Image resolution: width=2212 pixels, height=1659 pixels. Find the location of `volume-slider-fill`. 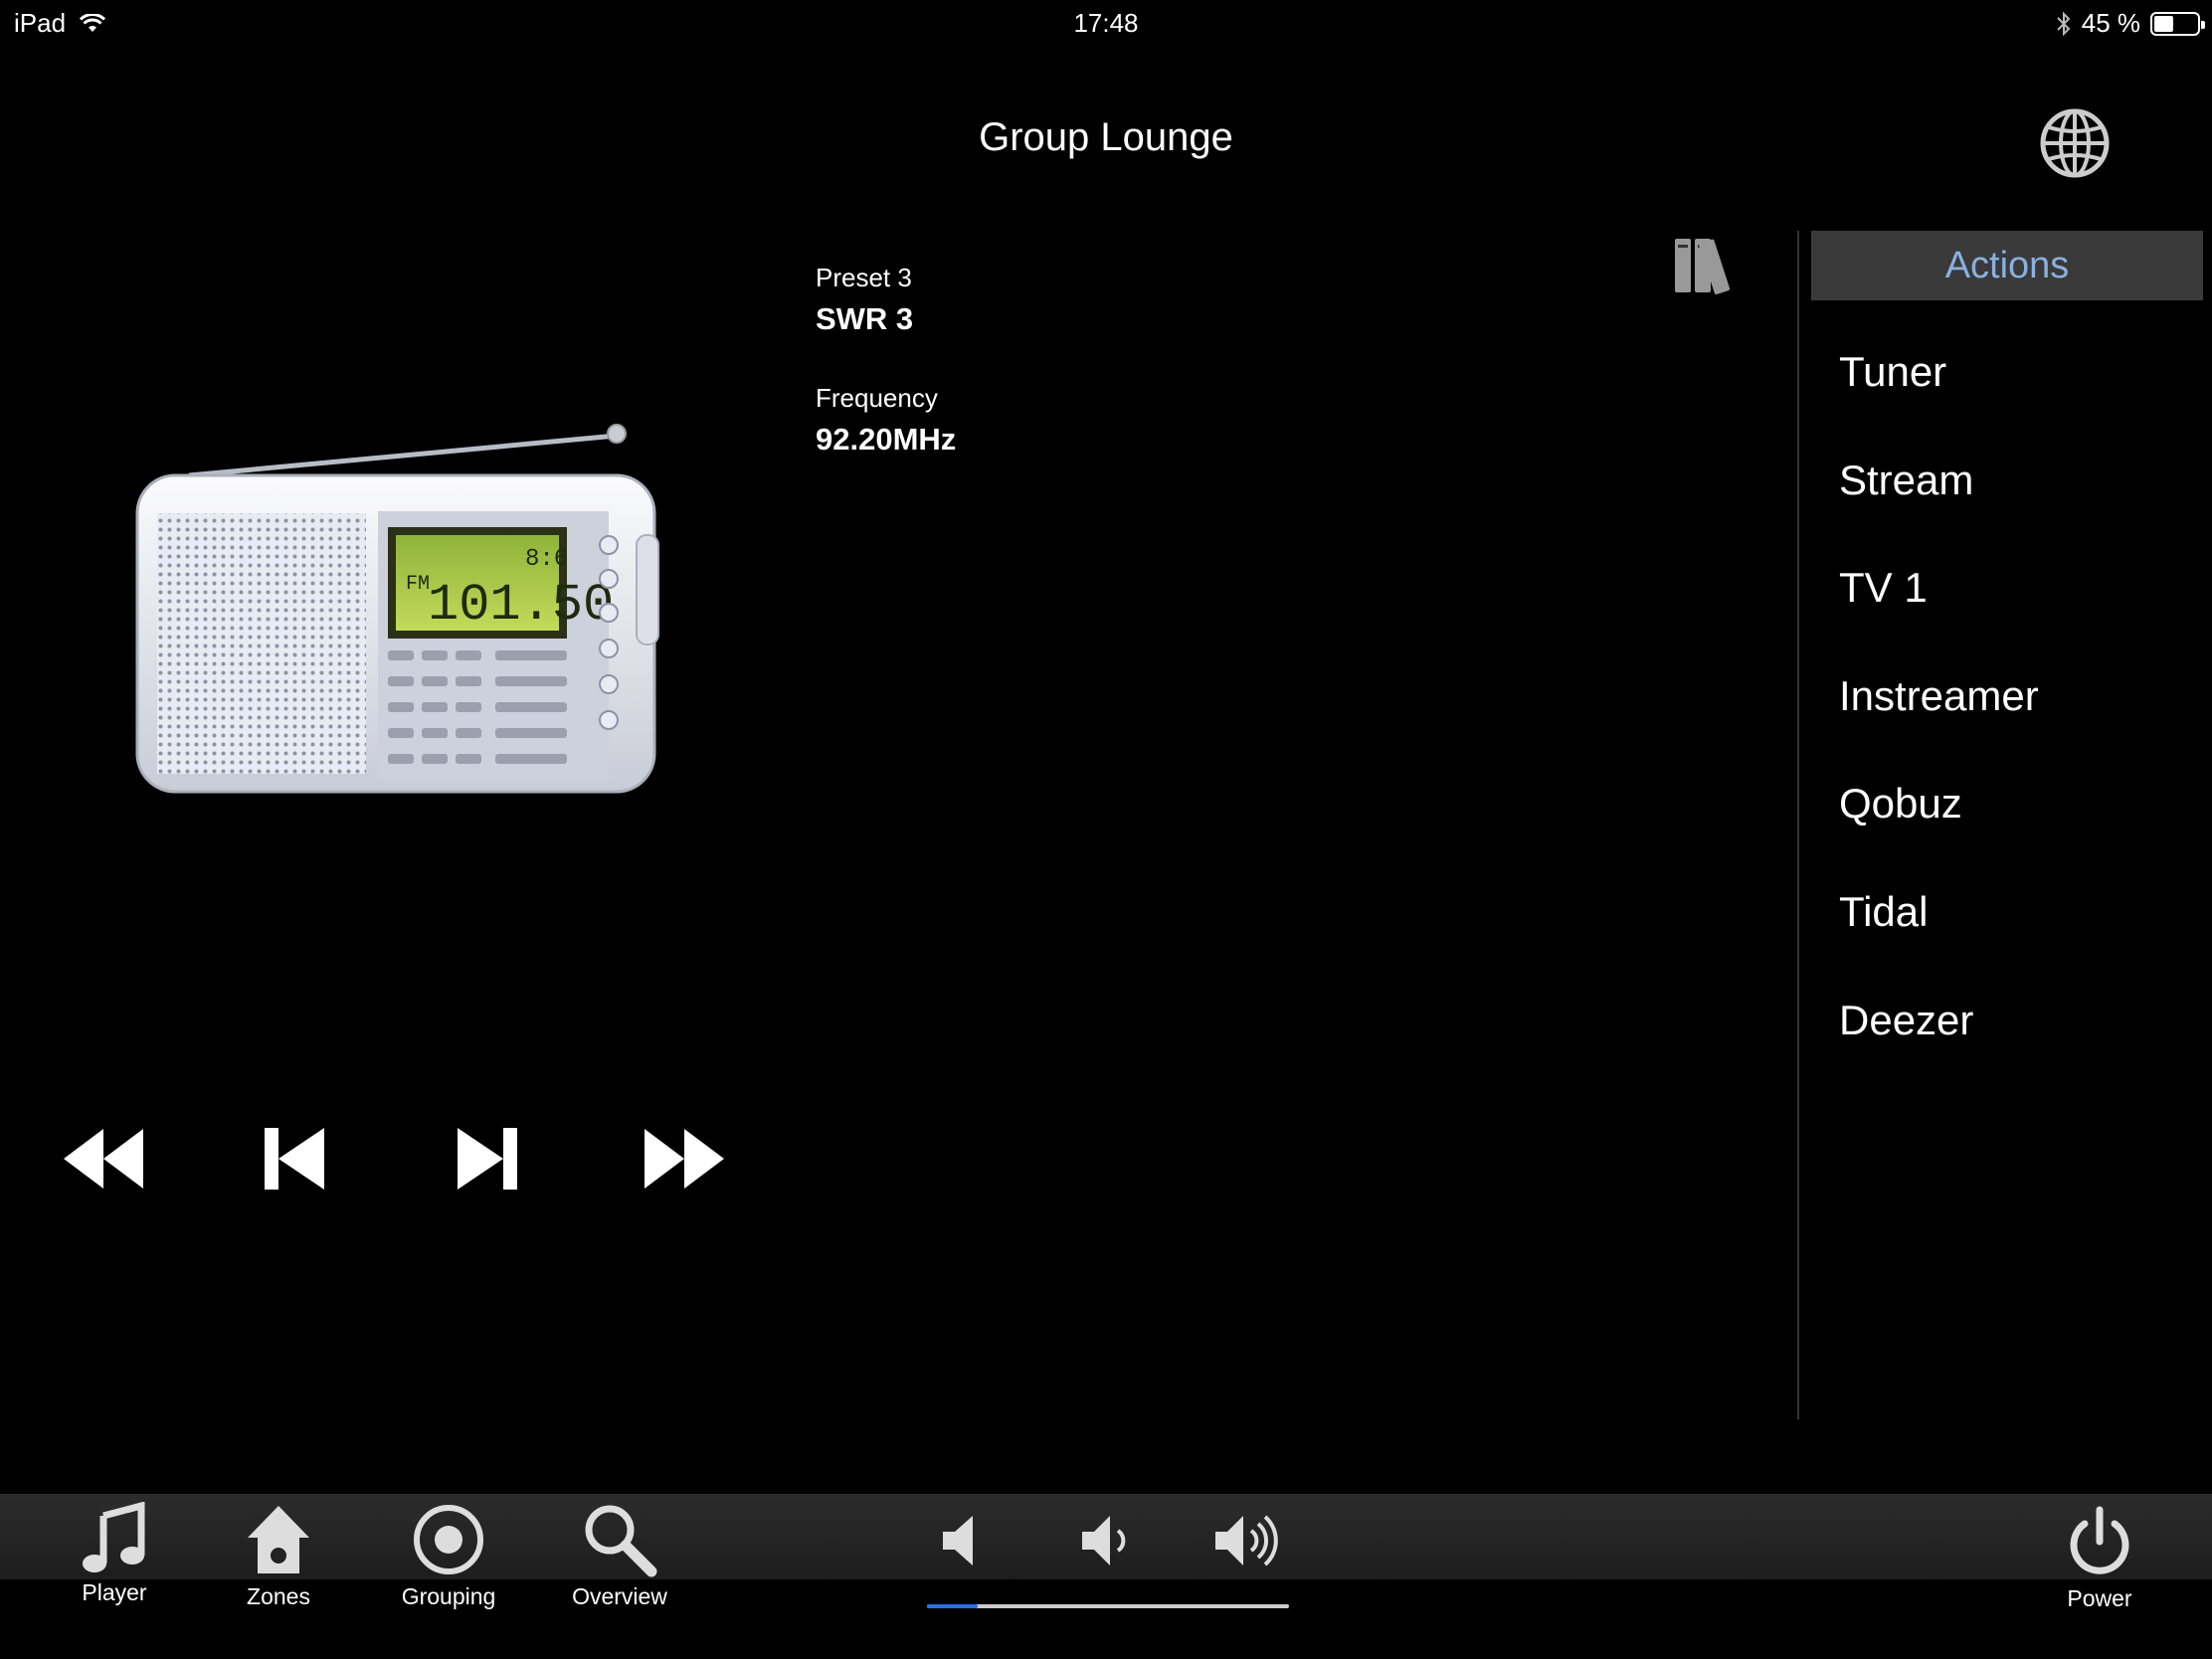

volume-slider-fill is located at coordinates (952, 1606).